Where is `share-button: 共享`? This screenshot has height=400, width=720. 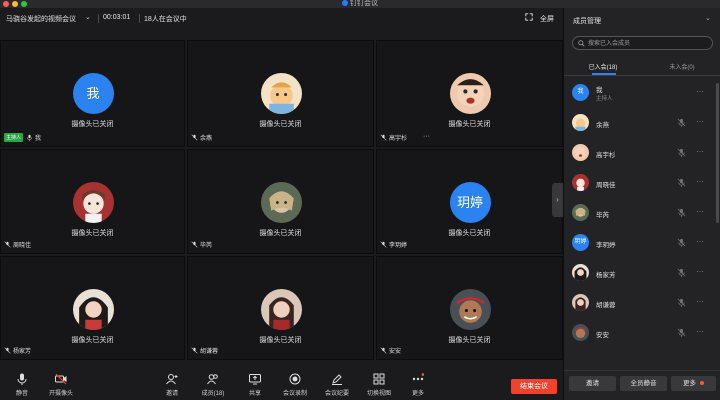
share-button: 共享 is located at coordinates (255, 385).